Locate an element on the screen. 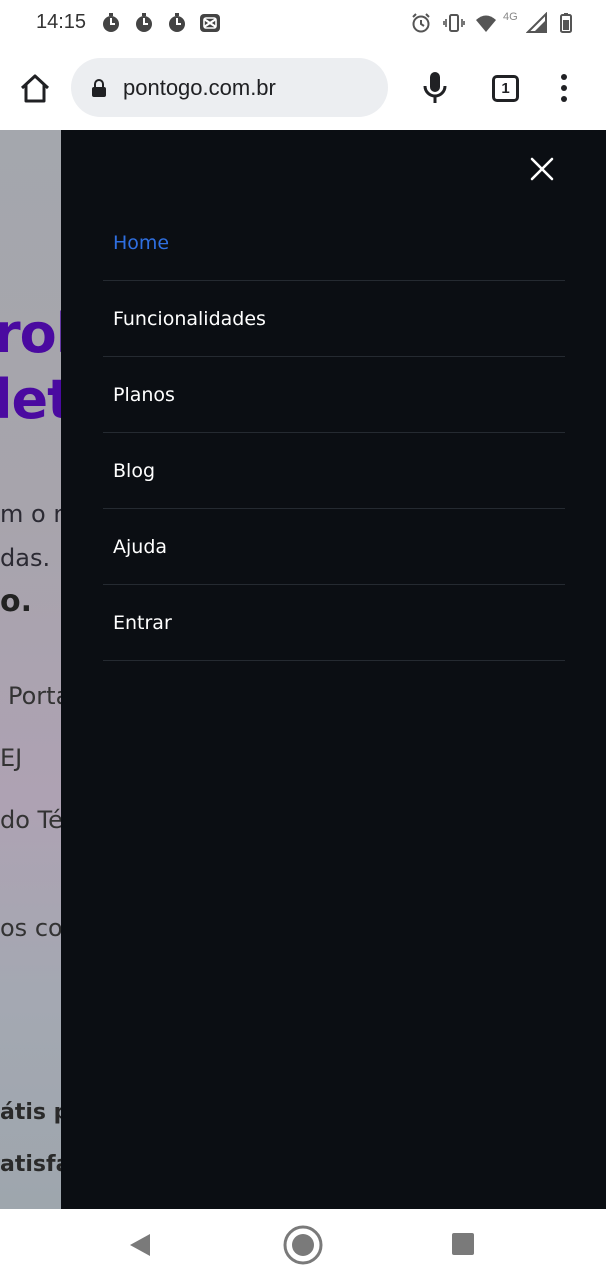 The image size is (606, 1280). nav-item-ajuda: Ajuda is located at coordinates (334, 547).